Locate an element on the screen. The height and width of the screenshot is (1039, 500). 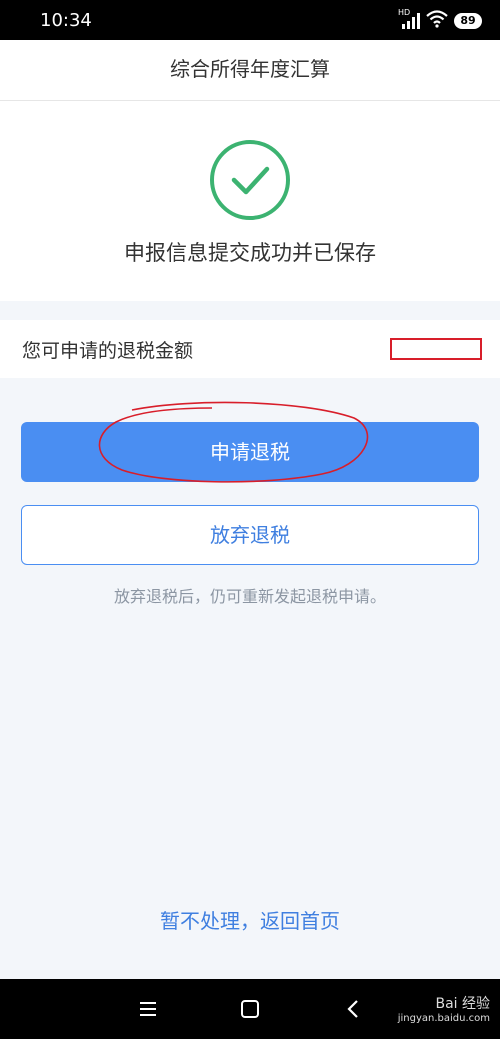
watermark-url: jingyan.baidu.com is located at coordinates (443, 1018).